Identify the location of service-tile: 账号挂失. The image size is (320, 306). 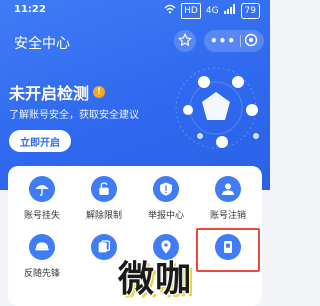
(42, 198).